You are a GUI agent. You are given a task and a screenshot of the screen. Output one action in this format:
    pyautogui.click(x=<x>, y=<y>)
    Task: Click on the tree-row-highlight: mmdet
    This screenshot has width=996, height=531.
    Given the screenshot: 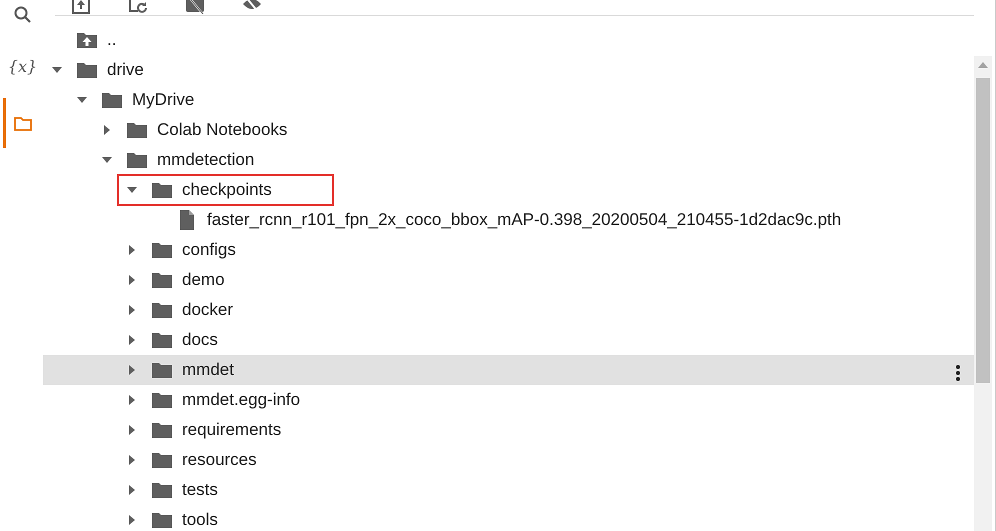 What is the action you would take?
    pyautogui.click(x=508, y=369)
    